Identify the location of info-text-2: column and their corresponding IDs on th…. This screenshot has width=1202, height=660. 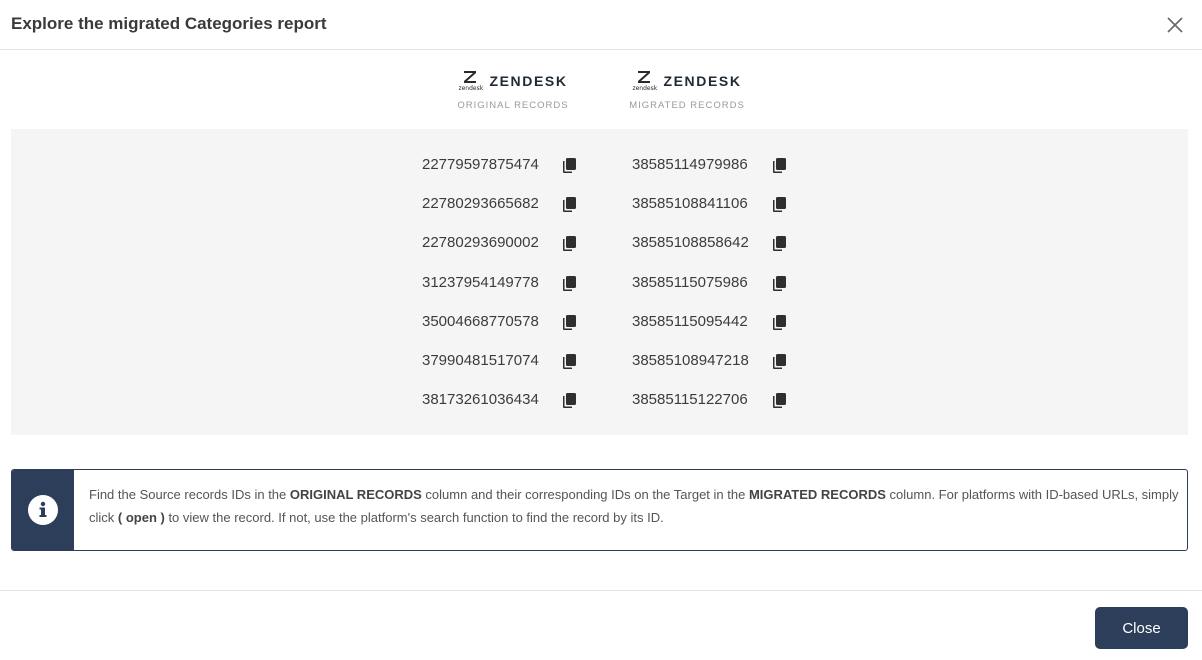
(585, 494).